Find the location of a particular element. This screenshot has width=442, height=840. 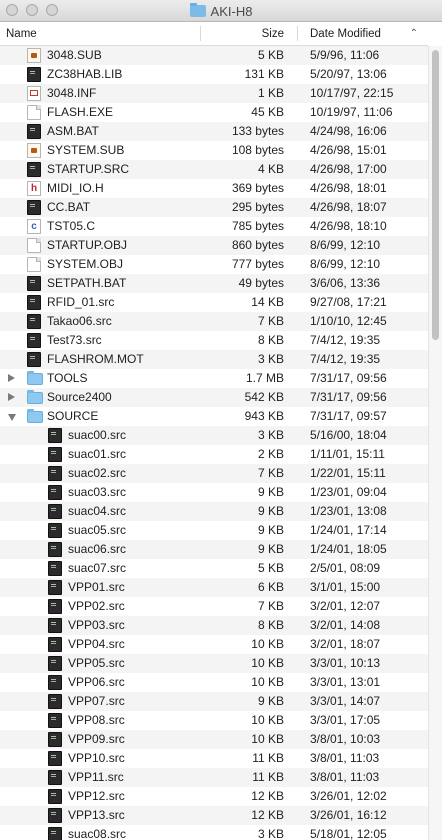

file-row: VPP12.src 12 KB 3/26/01, 12:02 is located at coordinates (214, 796).